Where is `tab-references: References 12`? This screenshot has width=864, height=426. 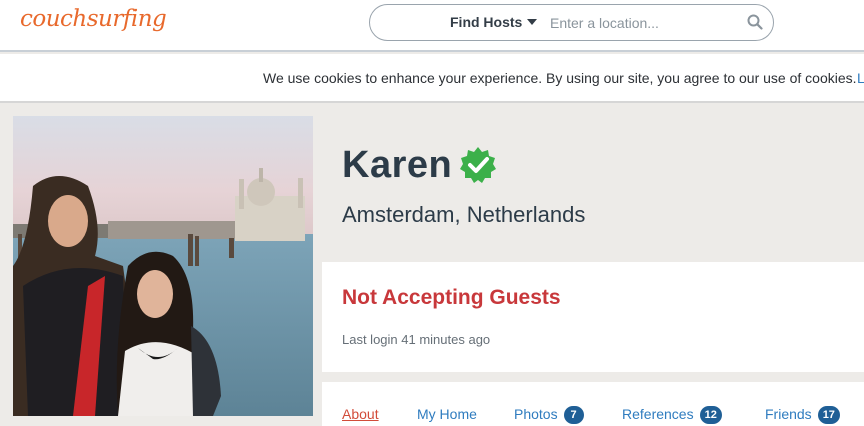 tab-references: References 12 is located at coordinates (672, 415).